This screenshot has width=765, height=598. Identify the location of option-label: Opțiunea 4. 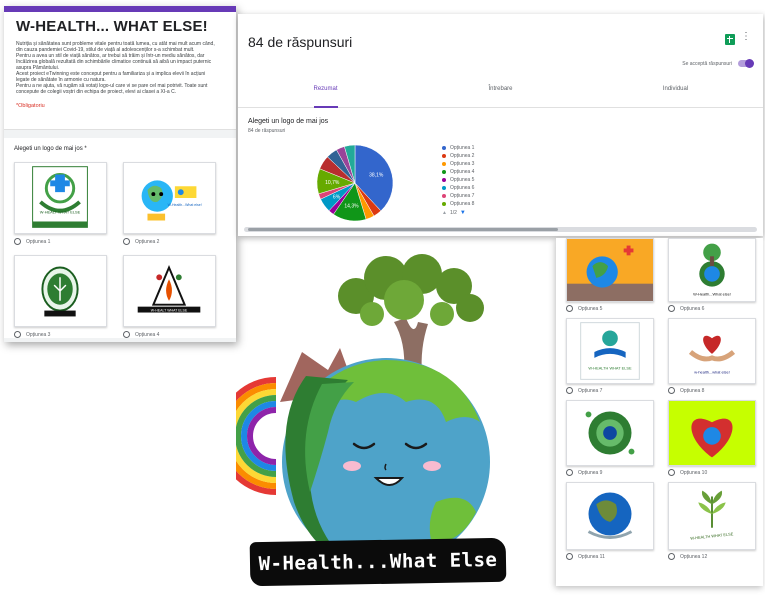
(147, 334).